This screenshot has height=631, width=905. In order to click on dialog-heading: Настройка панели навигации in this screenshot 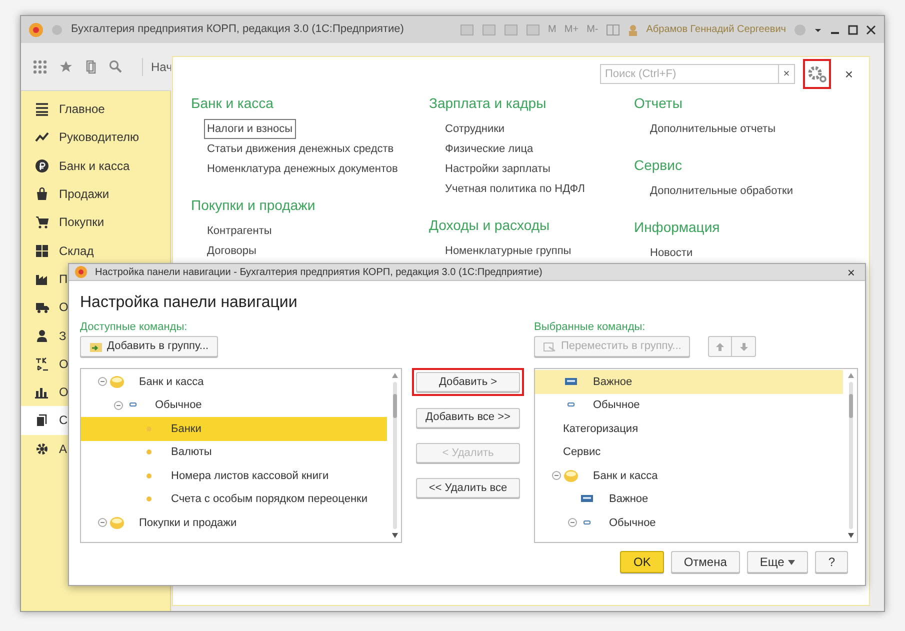, I will do `click(188, 303)`.